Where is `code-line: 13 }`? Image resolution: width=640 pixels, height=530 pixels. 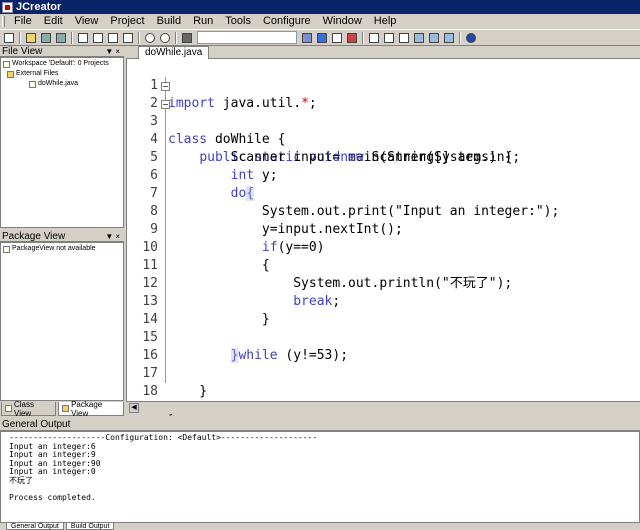
code-line: 13 } is located at coordinates (383, 301).